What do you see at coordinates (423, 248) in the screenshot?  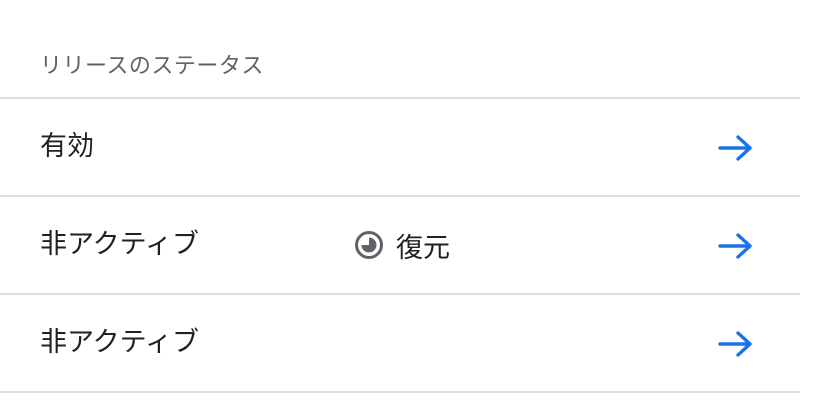 I see `restore-label: 復元` at bounding box center [423, 248].